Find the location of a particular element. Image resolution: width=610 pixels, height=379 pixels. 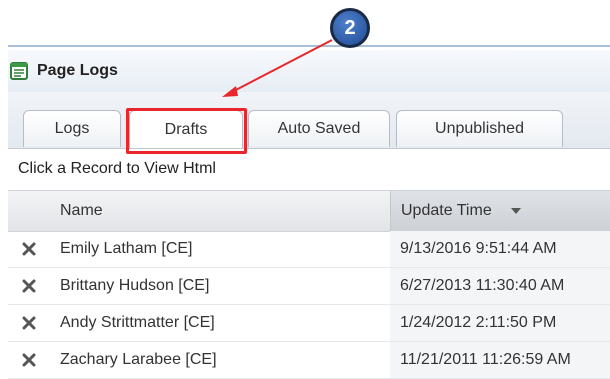

table-row: Emily Latham [CE] 9/13/2016 9:51:44 AM is located at coordinates (309, 249).